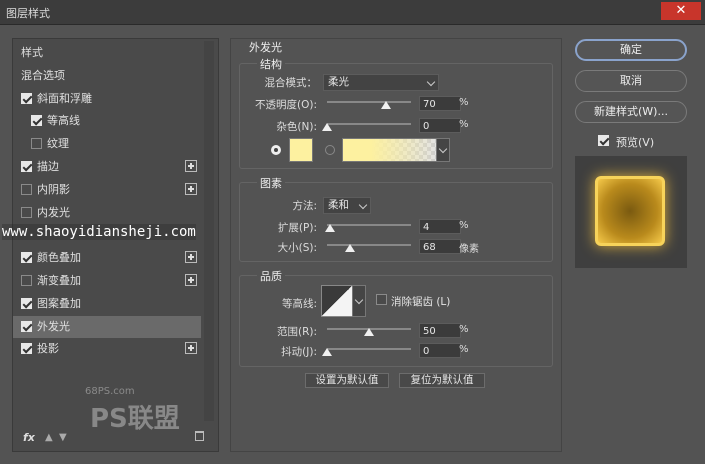 Image resolution: width=705 pixels, height=464 pixels. Describe the element at coordinates (440, 125) in the screenshot. I see `noise-input: 0` at that location.